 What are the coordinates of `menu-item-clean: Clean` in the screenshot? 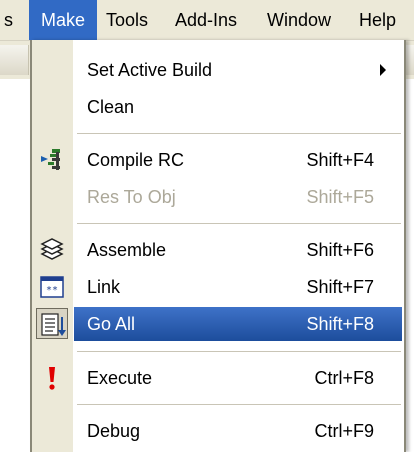 It's located at (218, 107).